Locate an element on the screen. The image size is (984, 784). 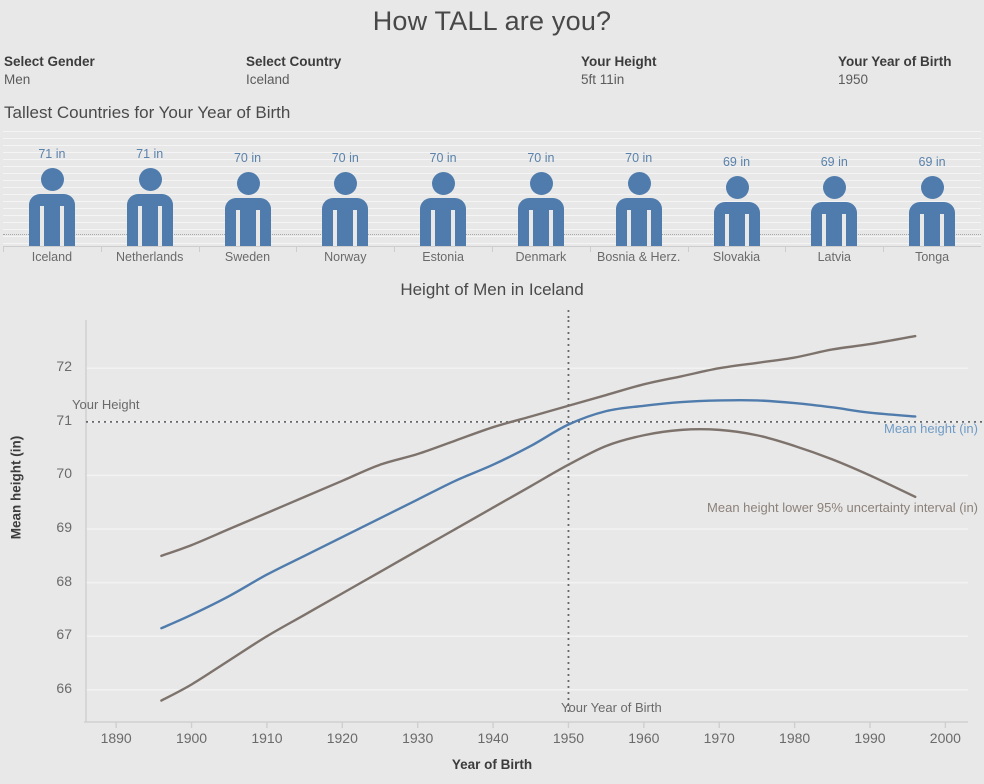
country-figure: 69 in Latvia is located at coordinates (834, 197).